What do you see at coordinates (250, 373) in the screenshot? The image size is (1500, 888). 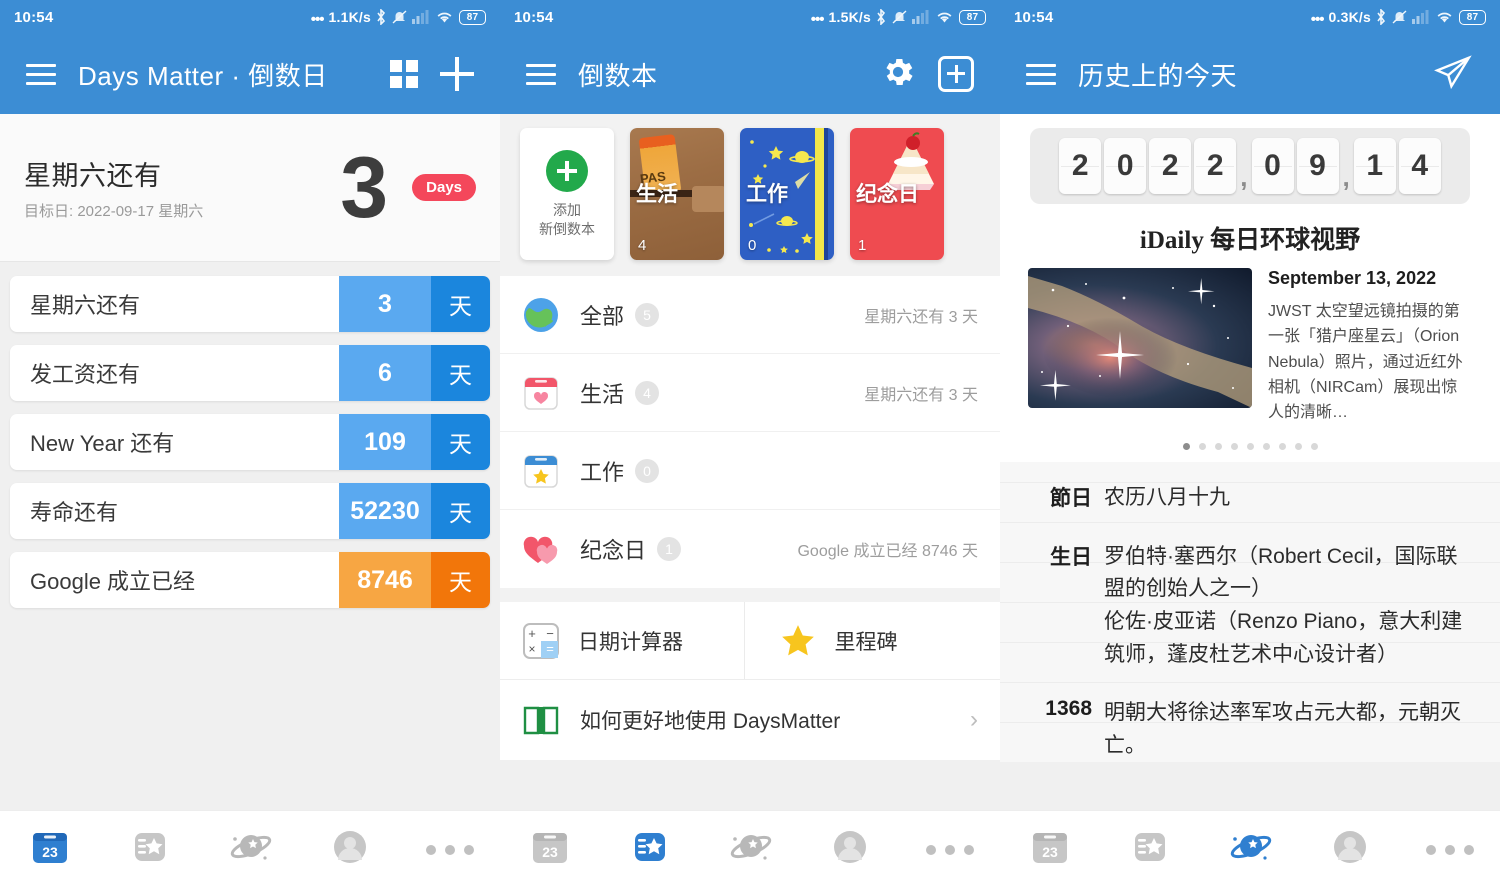 I see `countdown-row: 发工资还有 6 天` at bounding box center [250, 373].